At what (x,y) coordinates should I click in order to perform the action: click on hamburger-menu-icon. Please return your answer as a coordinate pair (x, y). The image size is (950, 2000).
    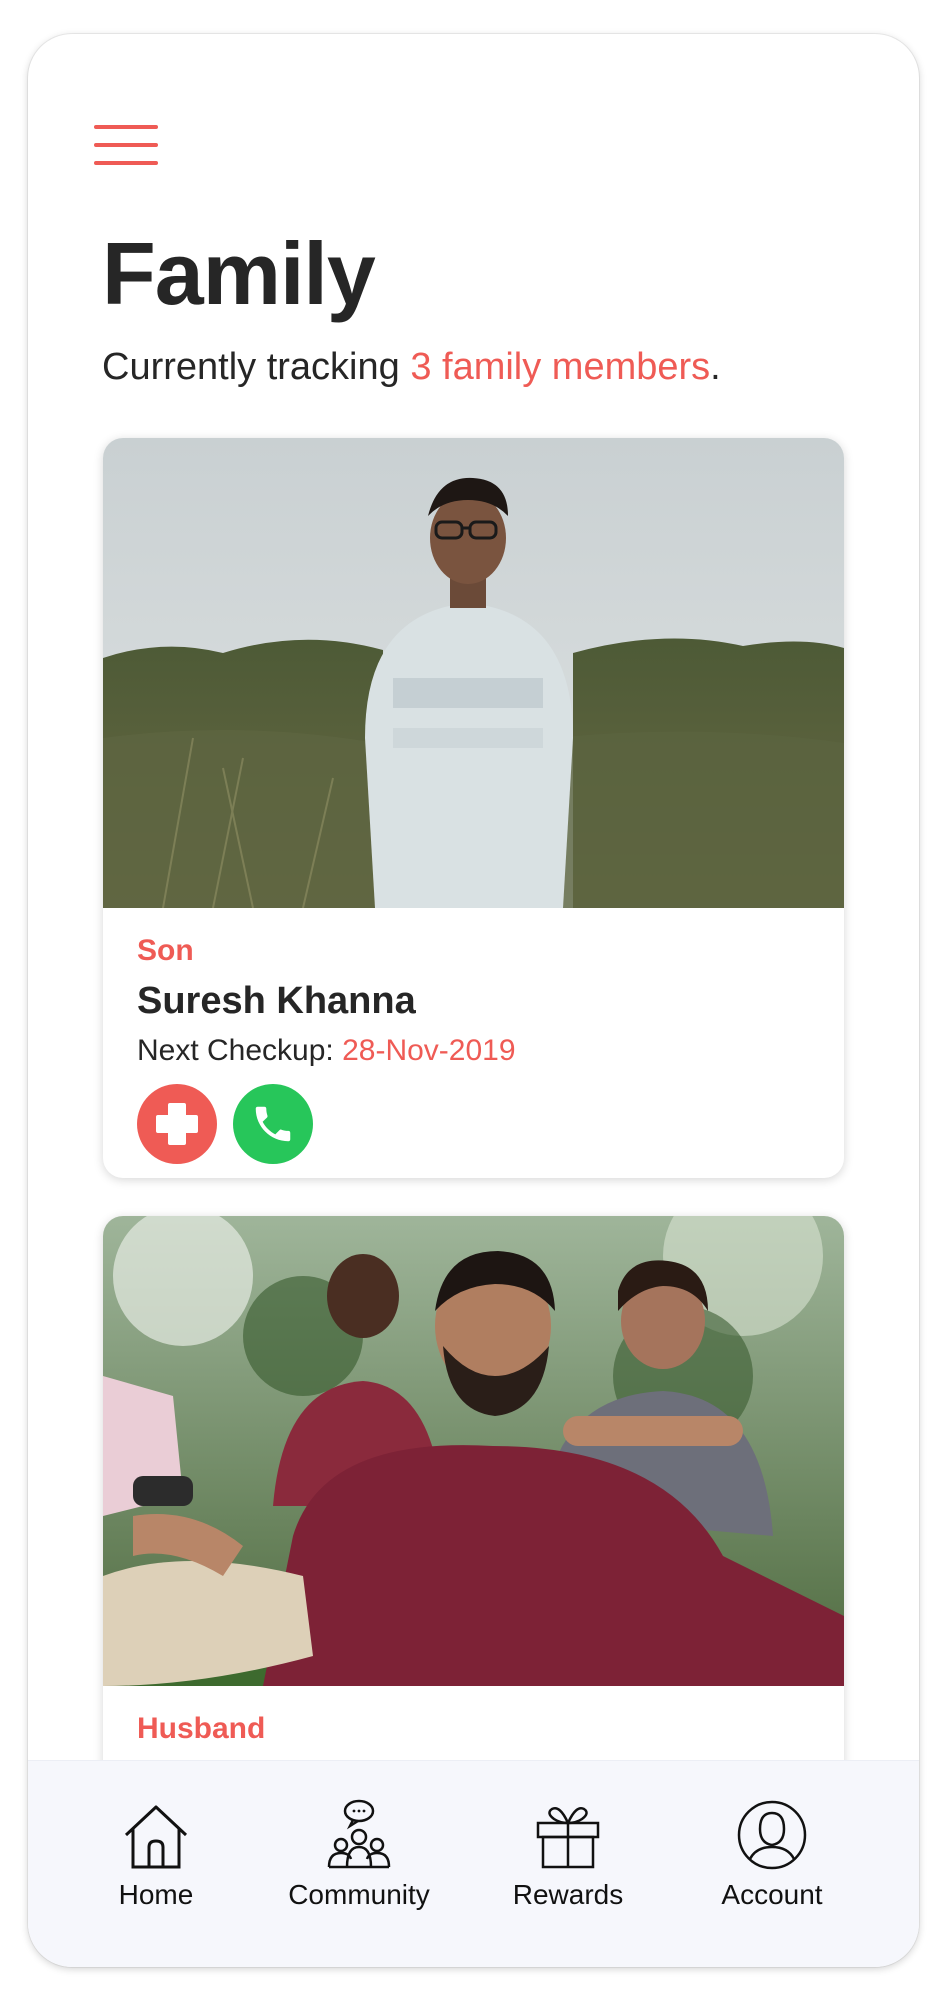
    Looking at the image, I should click on (126, 145).